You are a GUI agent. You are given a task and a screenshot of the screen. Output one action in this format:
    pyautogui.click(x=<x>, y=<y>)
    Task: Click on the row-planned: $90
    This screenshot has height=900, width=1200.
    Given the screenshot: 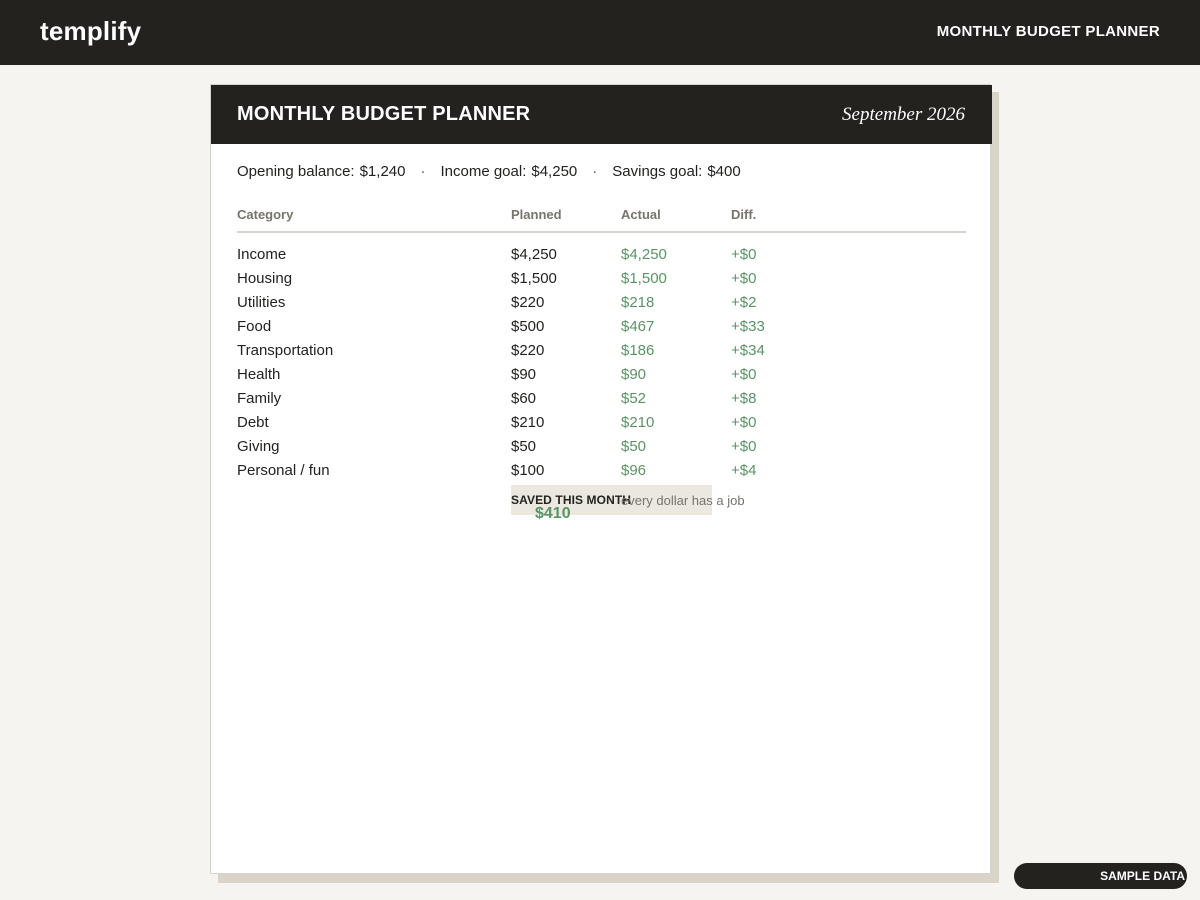 What is the action you would take?
    pyautogui.click(x=524, y=374)
    